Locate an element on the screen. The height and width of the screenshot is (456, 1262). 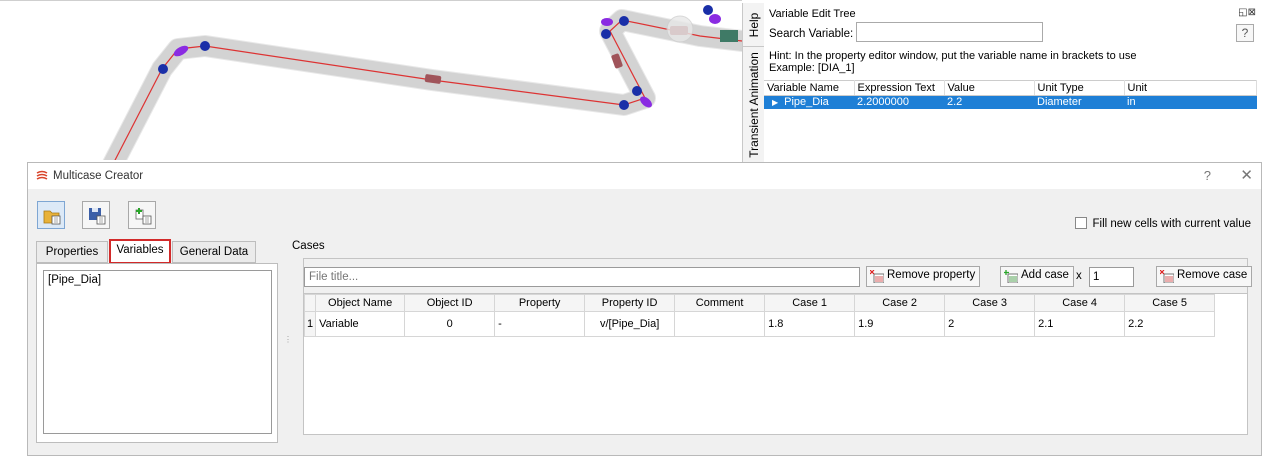
col-unit: Unit is located at coordinates (1190, 88).